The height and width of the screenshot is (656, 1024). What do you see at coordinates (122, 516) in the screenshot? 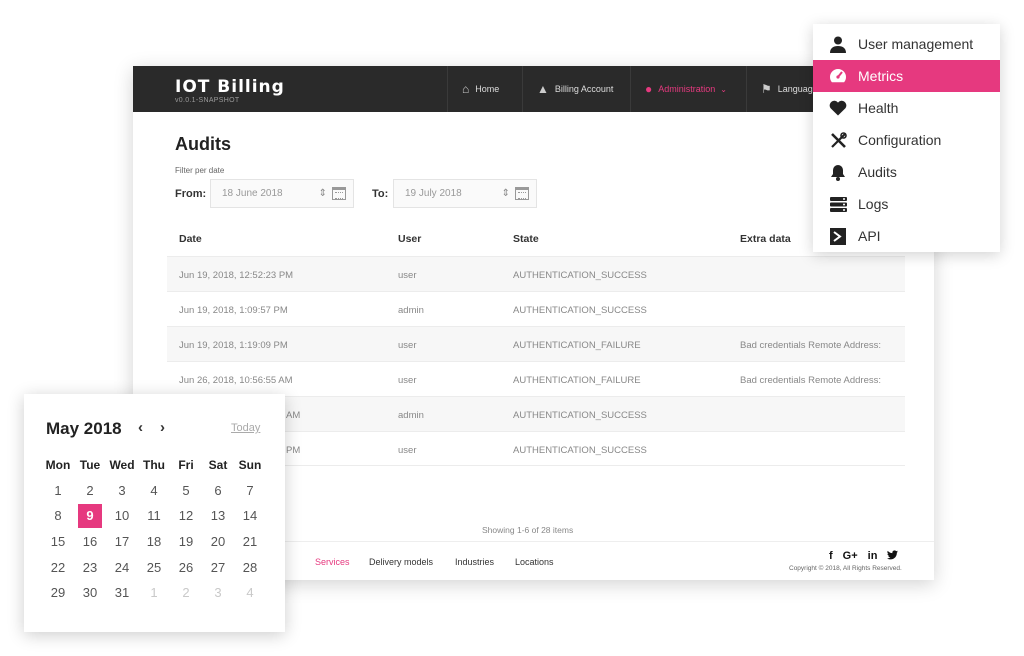
I see `calendar-day: 10` at bounding box center [122, 516].